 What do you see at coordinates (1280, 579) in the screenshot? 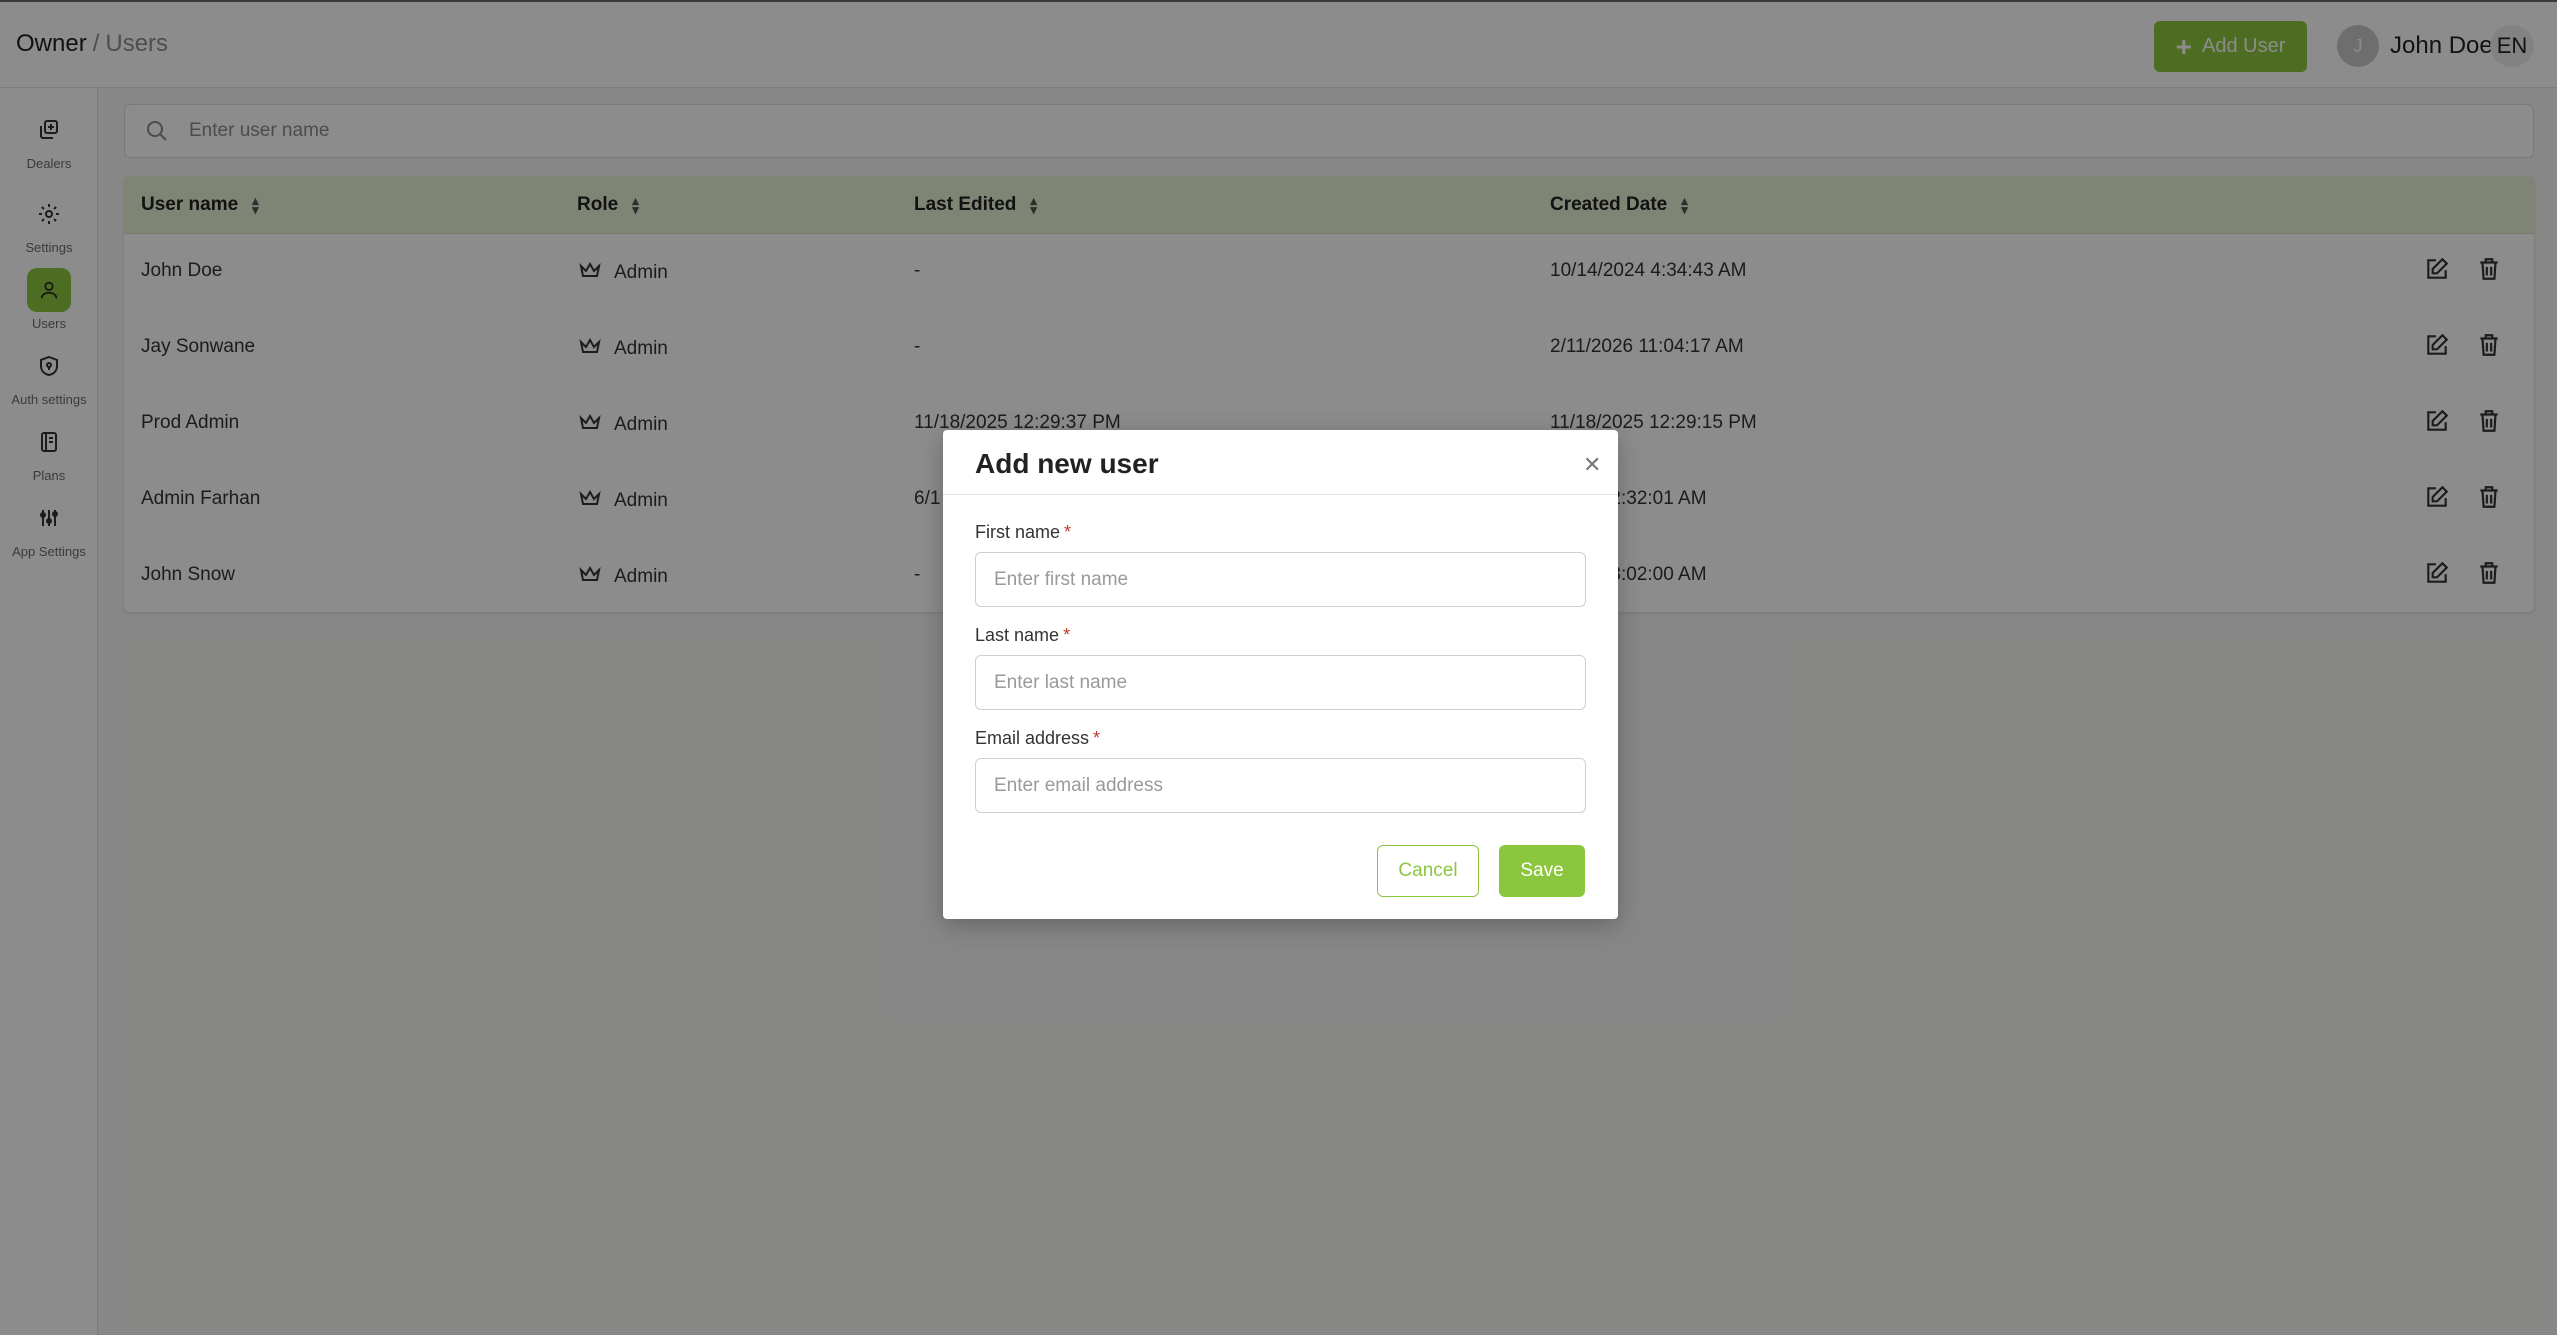
I see `first-name-field` at bounding box center [1280, 579].